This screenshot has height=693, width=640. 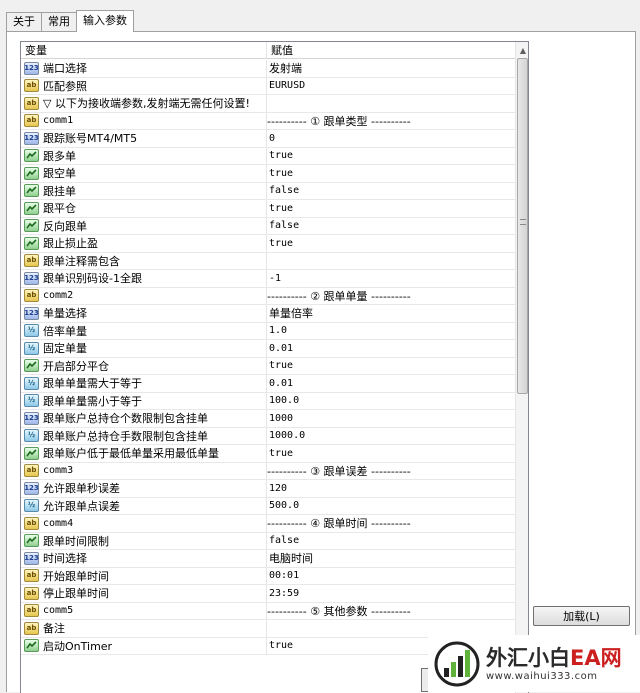 What do you see at coordinates (391, 138) in the screenshot?
I see `parameter-value-cell: 0` at bounding box center [391, 138].